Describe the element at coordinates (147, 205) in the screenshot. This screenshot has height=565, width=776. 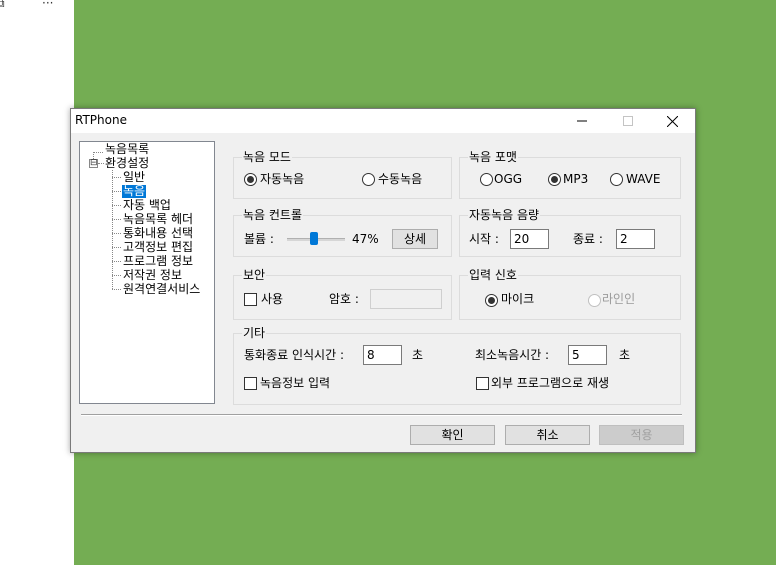
I see `tree-item-auto-backup: 자동 백업` at that location.